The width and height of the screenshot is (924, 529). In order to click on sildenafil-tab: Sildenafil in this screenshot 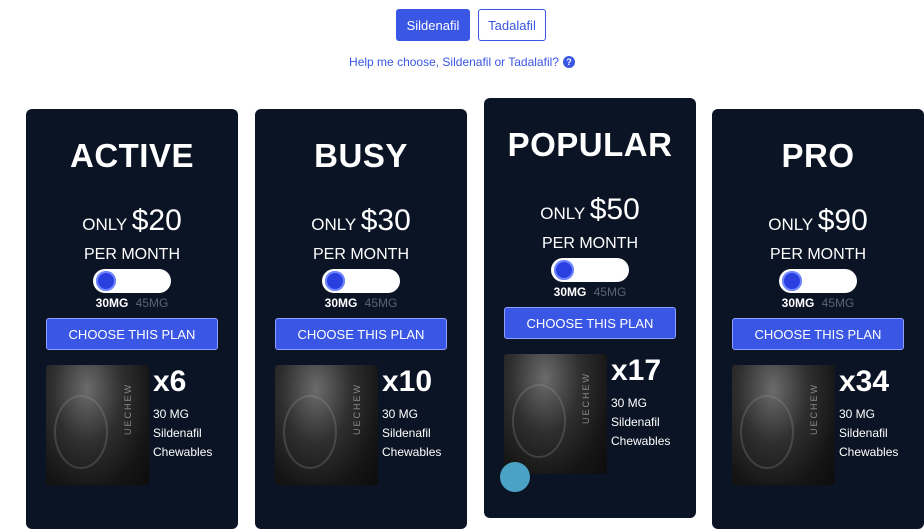, I will do `click(433, 25)`.